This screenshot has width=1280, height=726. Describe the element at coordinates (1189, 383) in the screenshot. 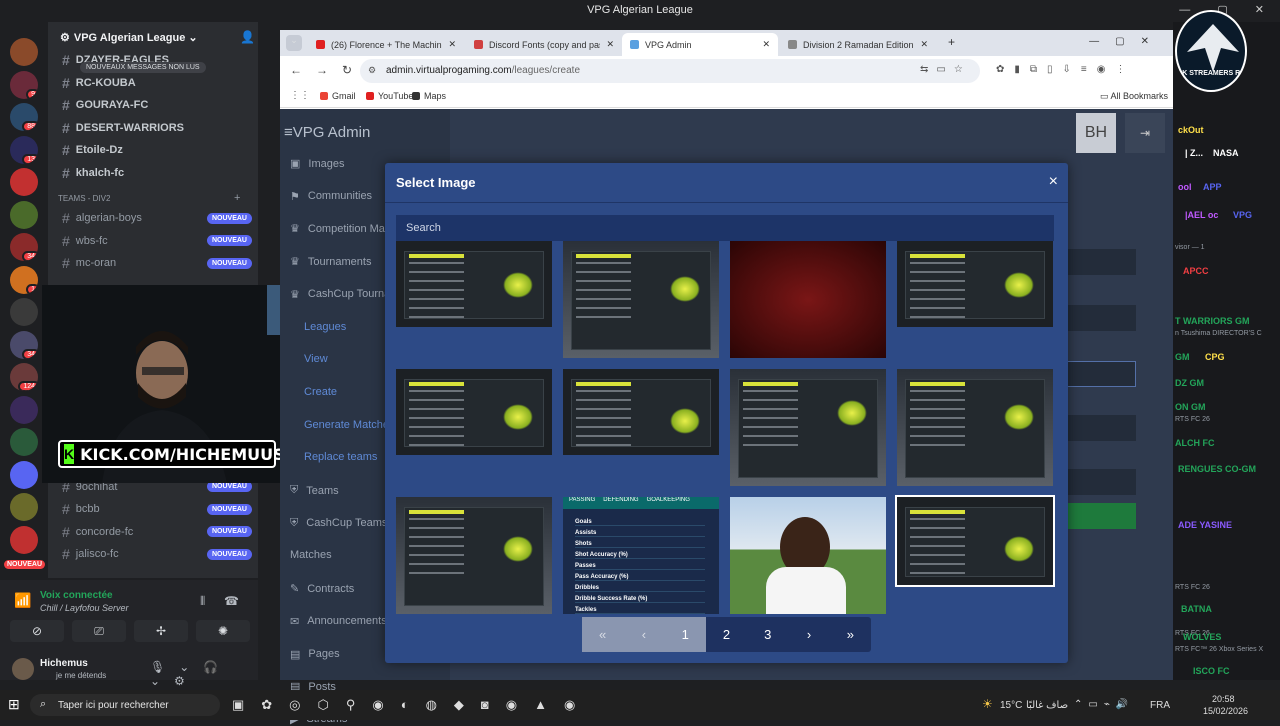

I see `member-entry: DZ GM` at that location.